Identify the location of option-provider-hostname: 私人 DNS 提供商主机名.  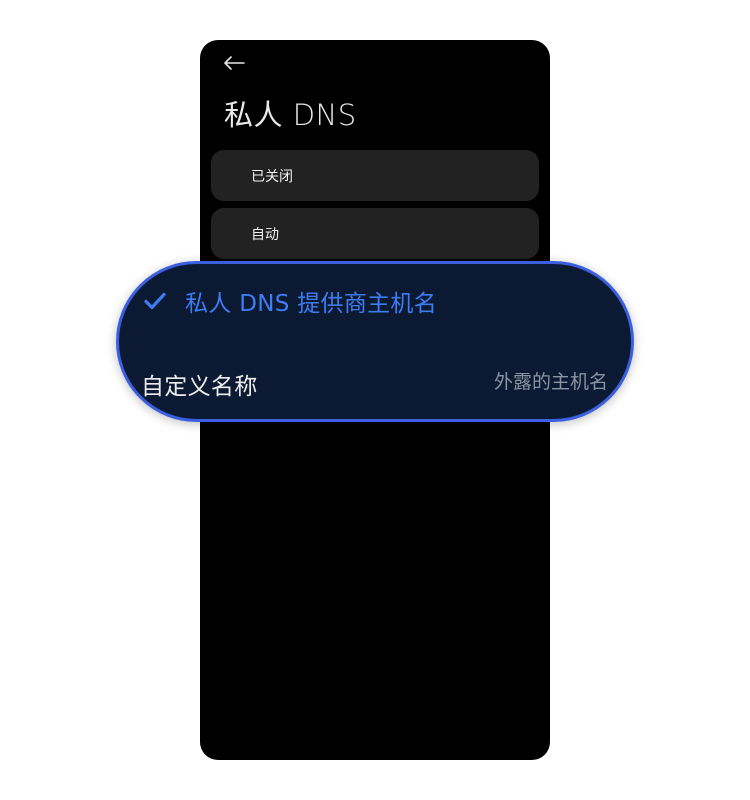
(290, 301).